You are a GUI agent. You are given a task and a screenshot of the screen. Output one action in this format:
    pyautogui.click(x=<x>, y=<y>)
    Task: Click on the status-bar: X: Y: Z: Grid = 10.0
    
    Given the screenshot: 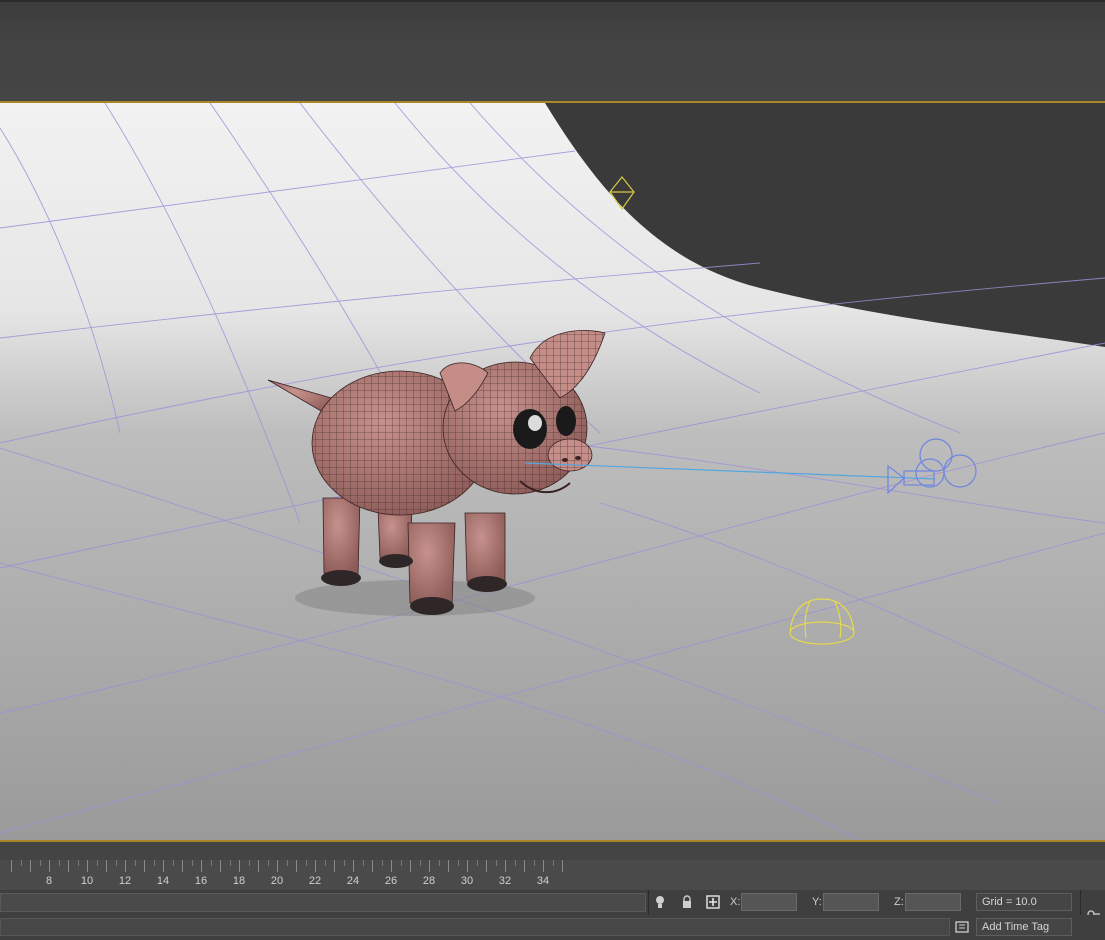 What is the action you would take?
    pyautogui.click(x=552, y=915)
    